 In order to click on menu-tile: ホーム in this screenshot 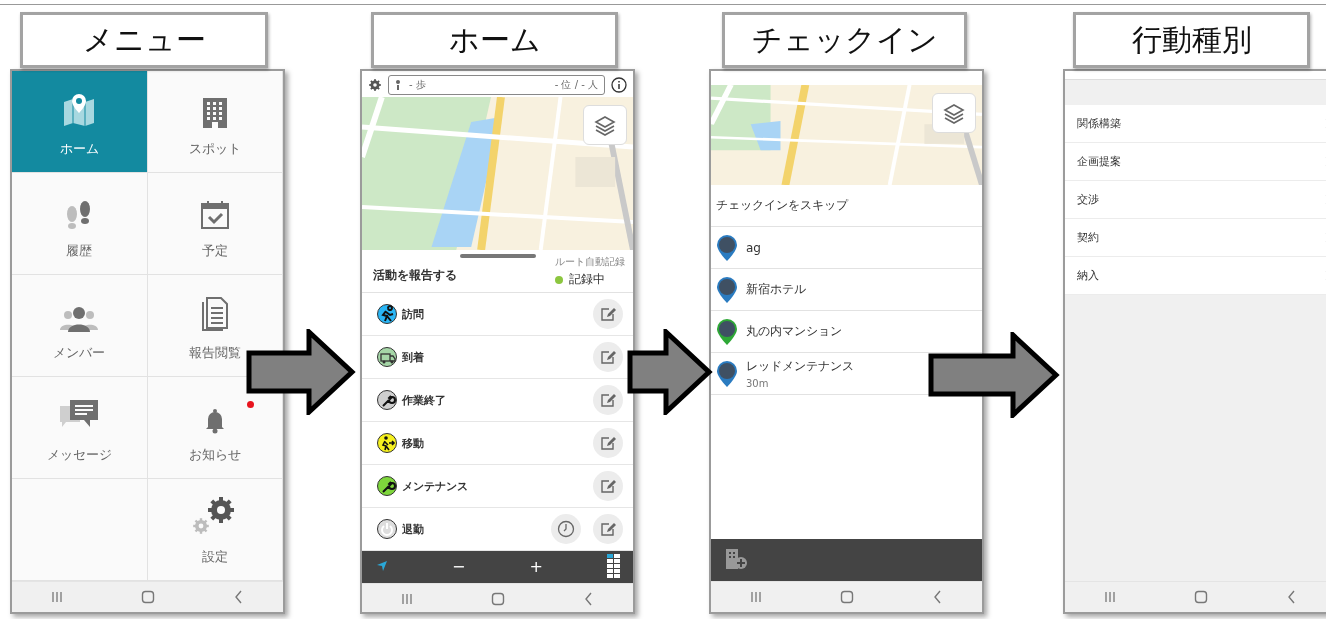, I will do `click(80, 122)`.